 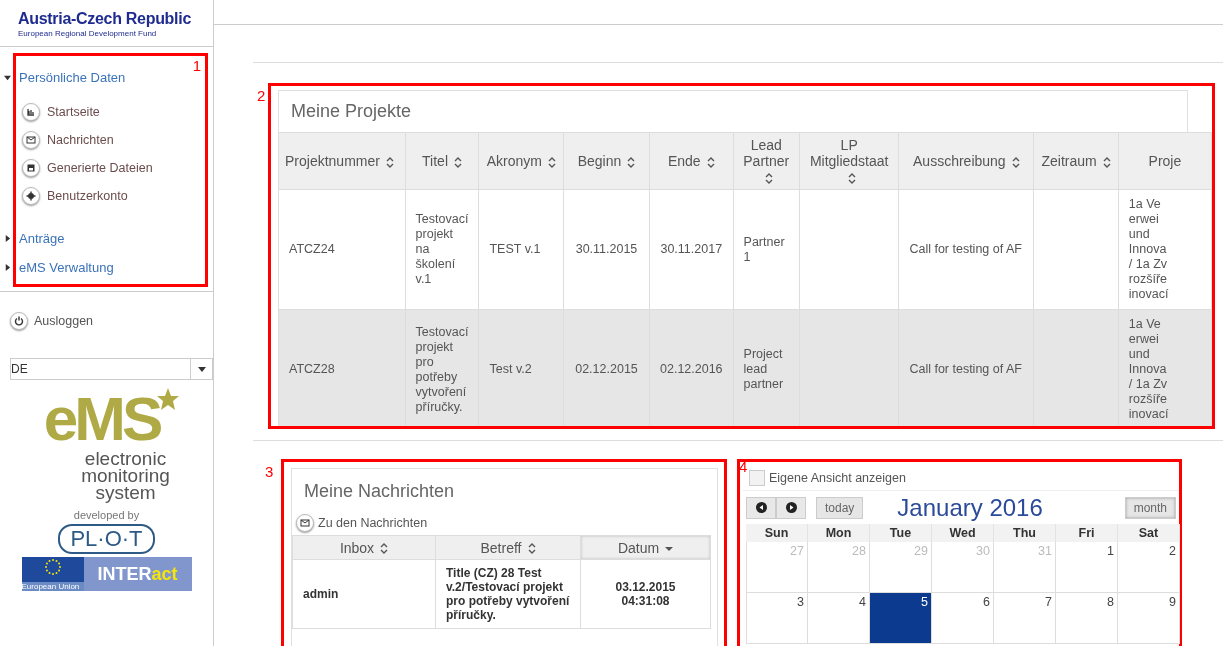 I want to click on column-header: Akronym, so click(x=521, y=161).